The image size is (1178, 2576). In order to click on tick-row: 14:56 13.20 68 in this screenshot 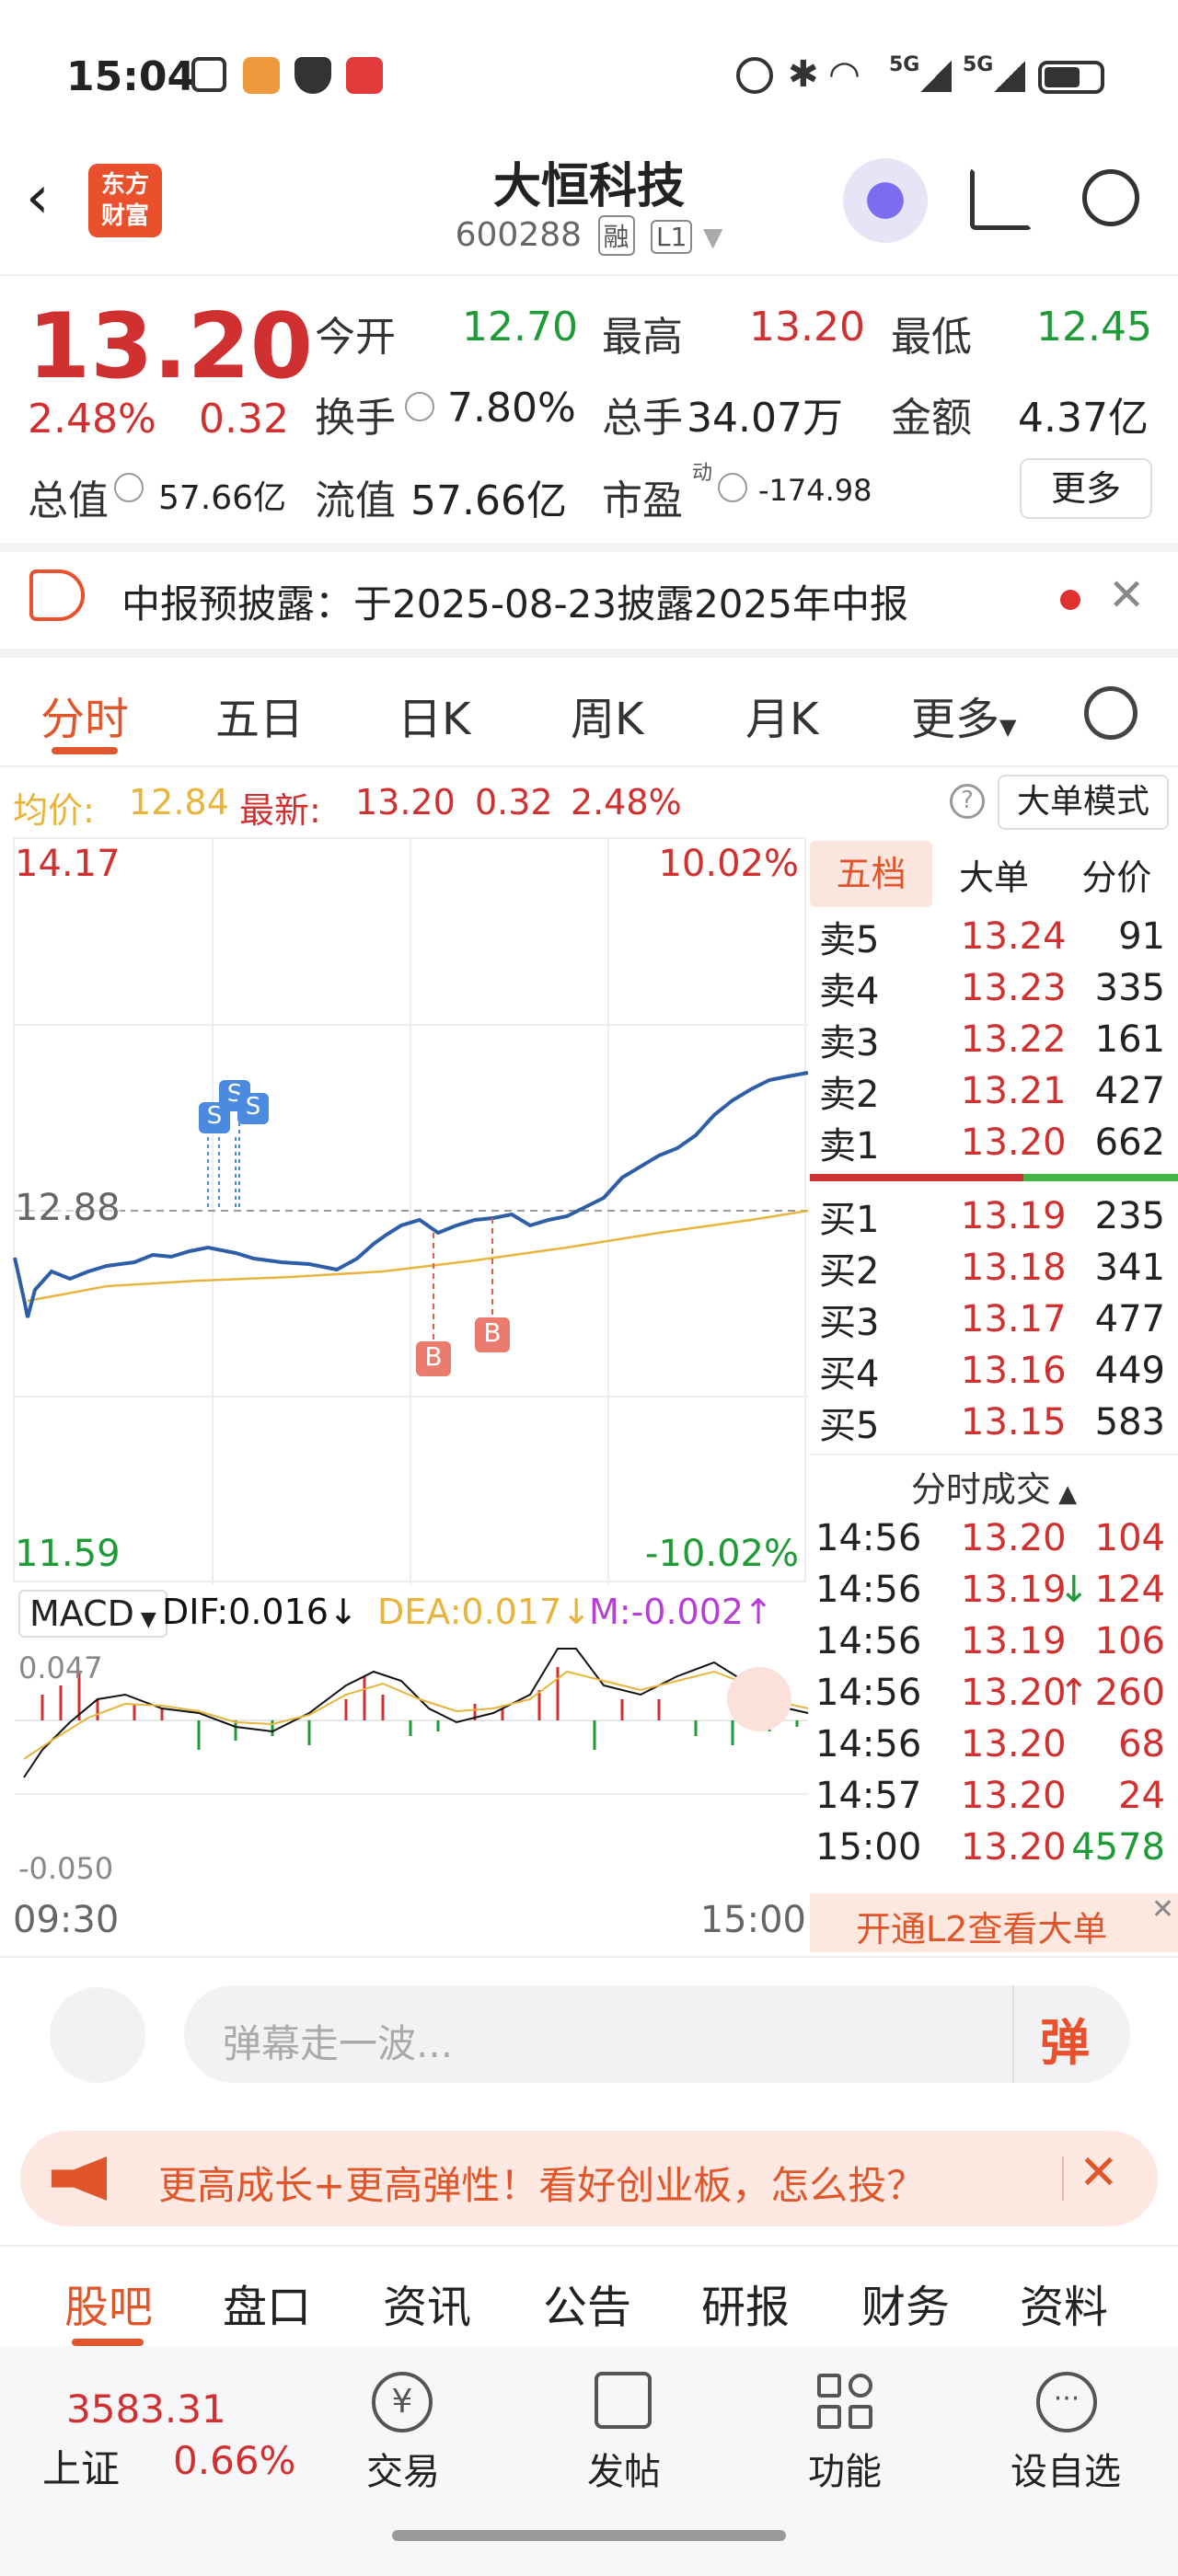, I will do `click(994, 1744)`.